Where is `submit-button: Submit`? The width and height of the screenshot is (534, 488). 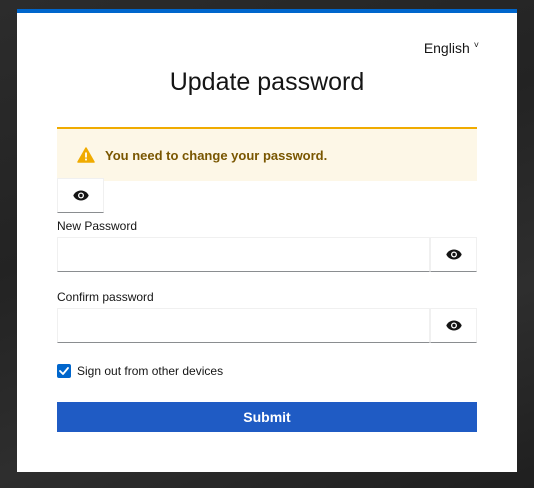 submit-button: Submit is located at coordinates (267, 417).